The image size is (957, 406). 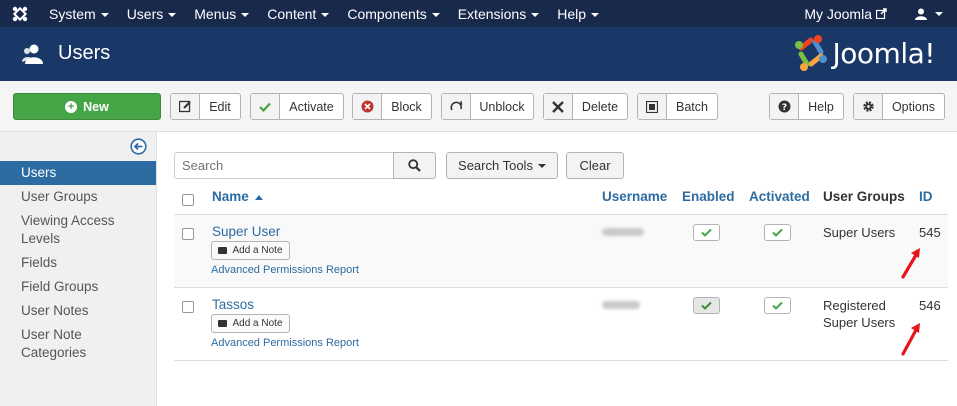 I want to click on clear-button: Clear, so click(x=595, y=165).